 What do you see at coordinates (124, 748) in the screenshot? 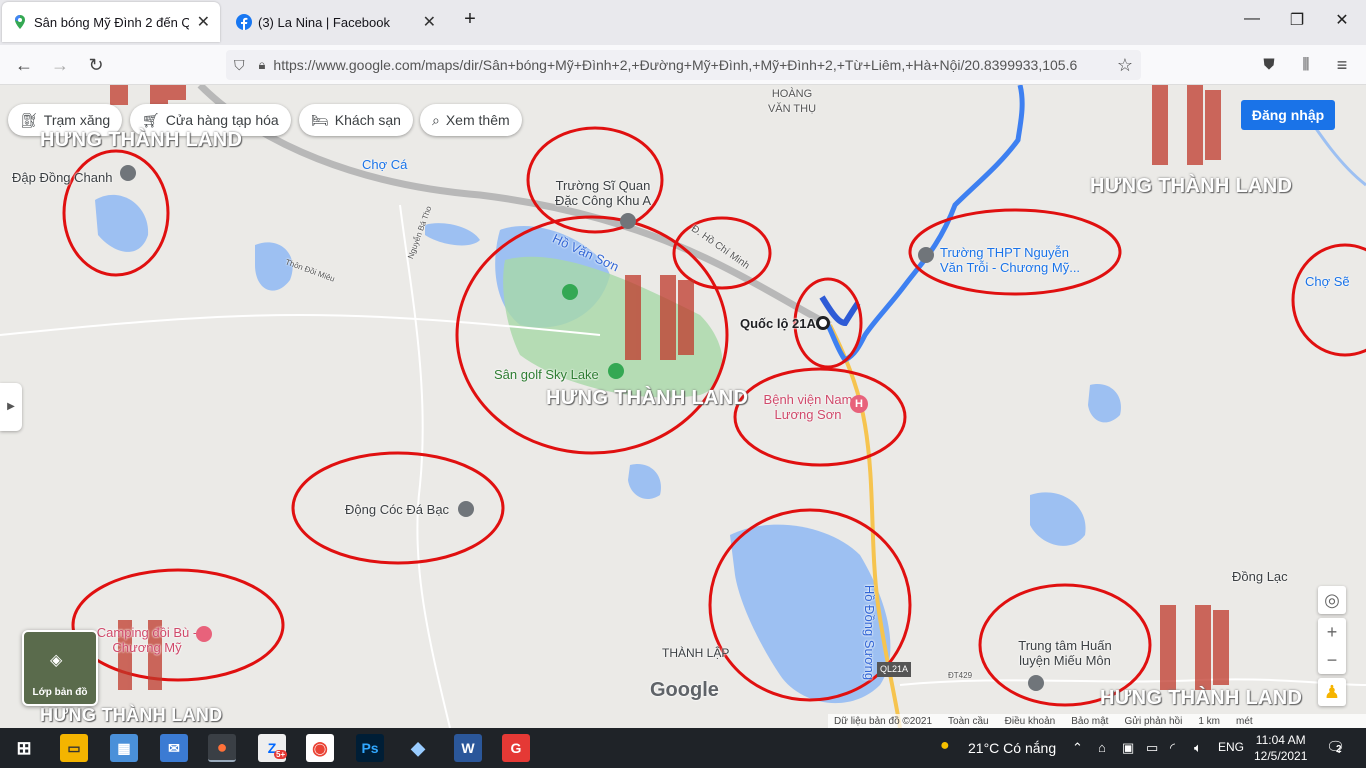
I see `store-icon: ▦` at bounding box center [124, 748].